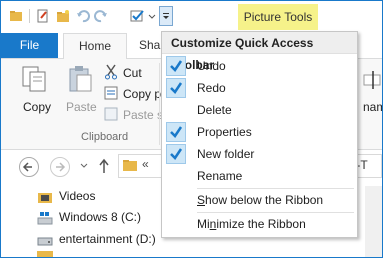 Image resolution: width=383 pixels, height=258 pixels. Describe the element at coordinates (45, 254) in the screenshot. I see `tree-item-partial` at that location.